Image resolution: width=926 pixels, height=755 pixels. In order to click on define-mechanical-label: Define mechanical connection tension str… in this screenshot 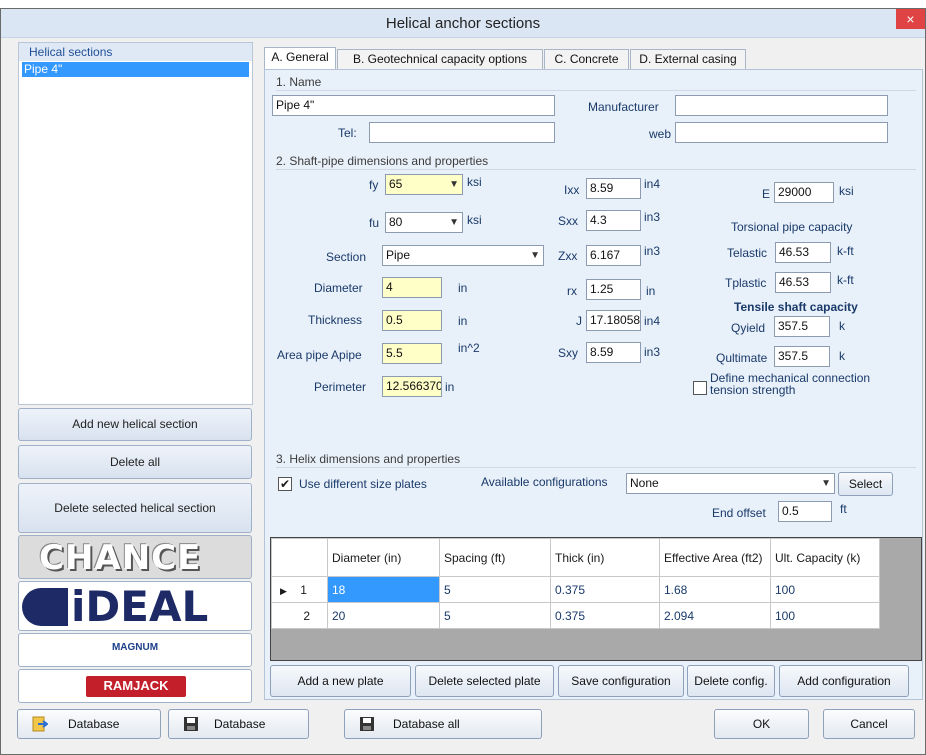, I will do `click(790, 384)`.